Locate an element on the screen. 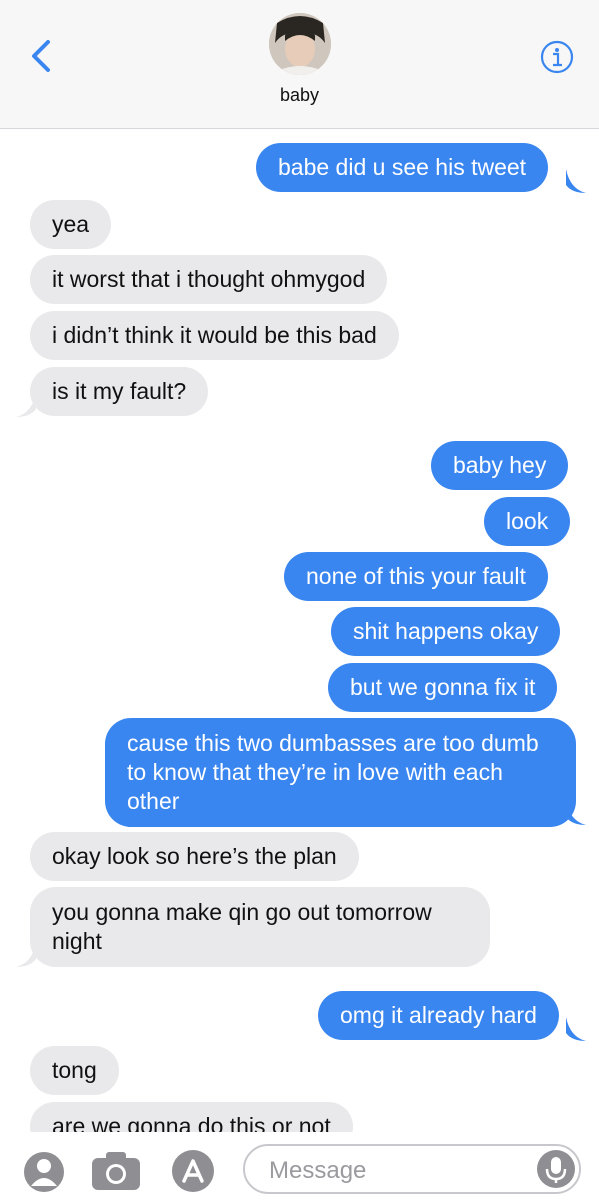 The image size is (599, 1200). message-input is located at coordinates (399, 1171).